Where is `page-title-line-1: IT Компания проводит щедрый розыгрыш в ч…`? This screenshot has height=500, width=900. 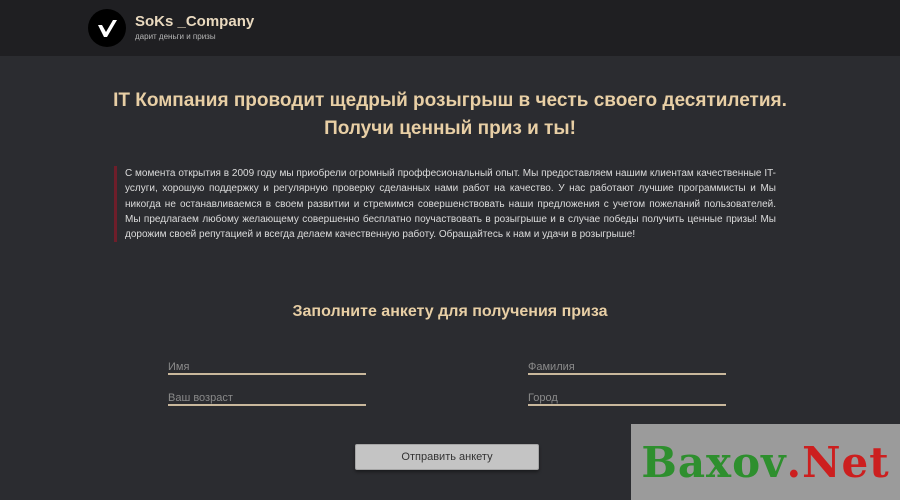 page-title-line-1: IT Компания проводит щедрый розыгрыш в ч… is located at coordinates (450, 100).